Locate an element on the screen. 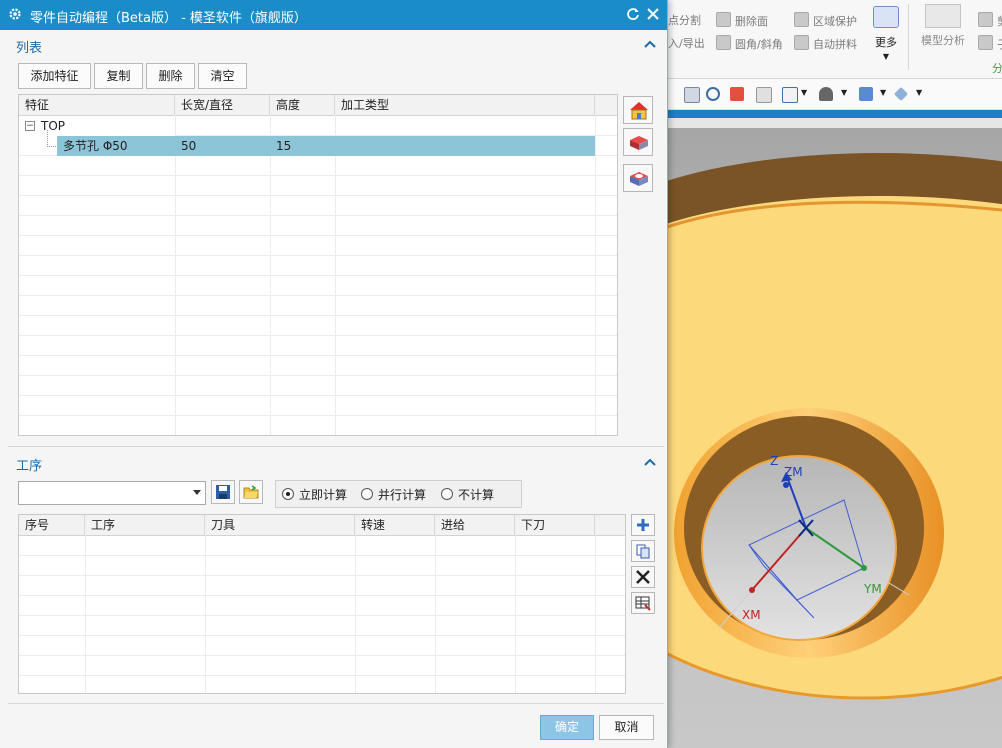 This screenshot has height=748, width=1002. chevron-down-icon is located at coordinates (197, 492).